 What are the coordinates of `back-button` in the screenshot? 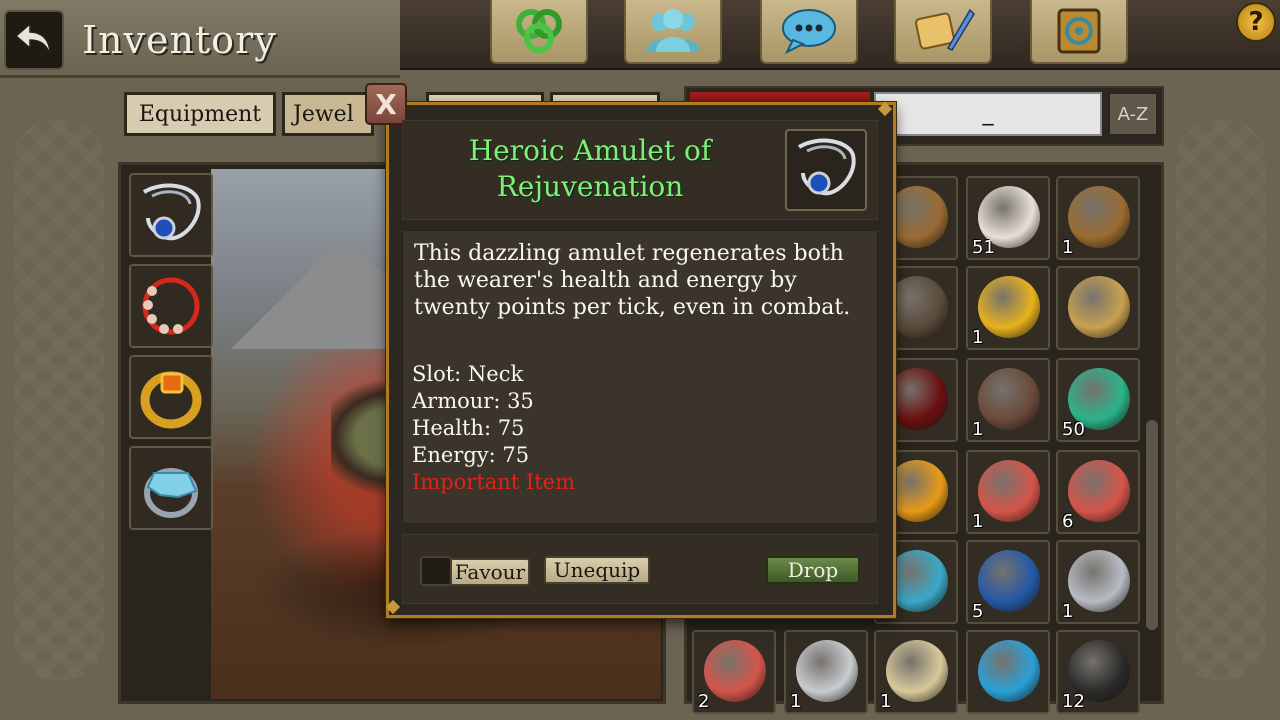 It's located at (34, 40).